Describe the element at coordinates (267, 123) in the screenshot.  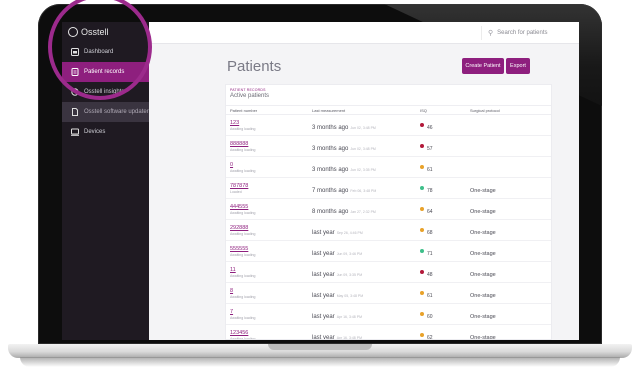
I see `patient-number-link: 123` at that location.